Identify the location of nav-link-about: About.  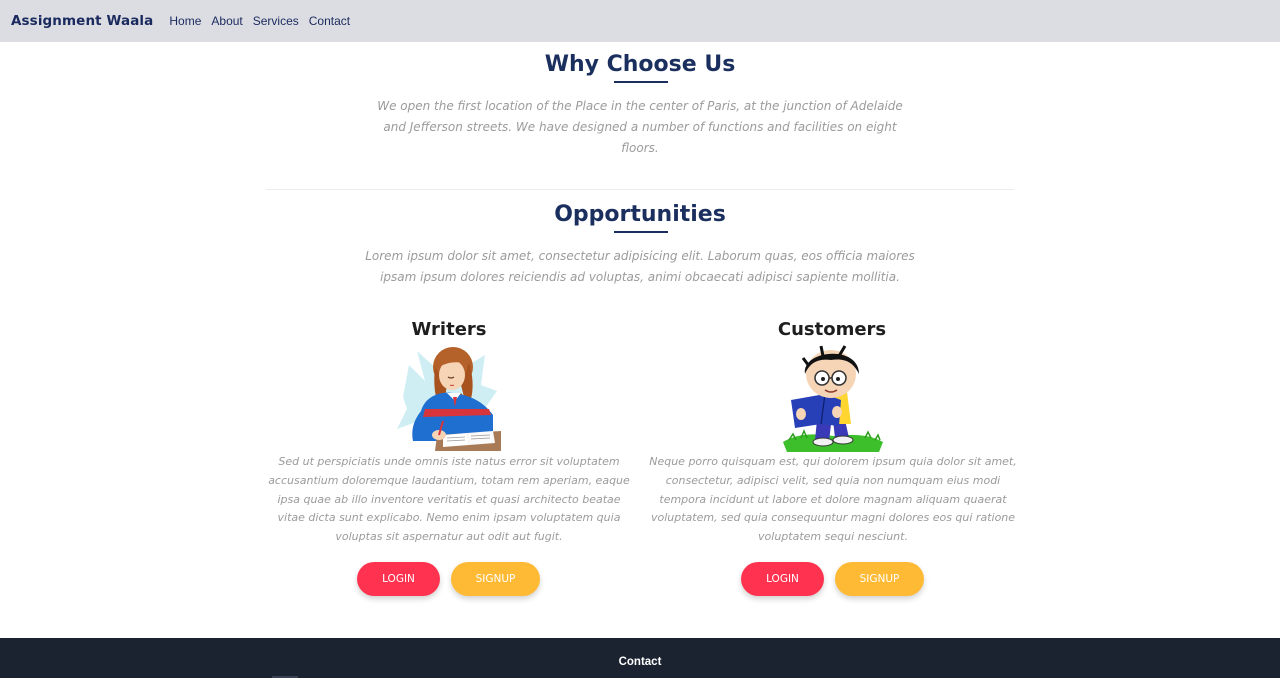
(226, 21).